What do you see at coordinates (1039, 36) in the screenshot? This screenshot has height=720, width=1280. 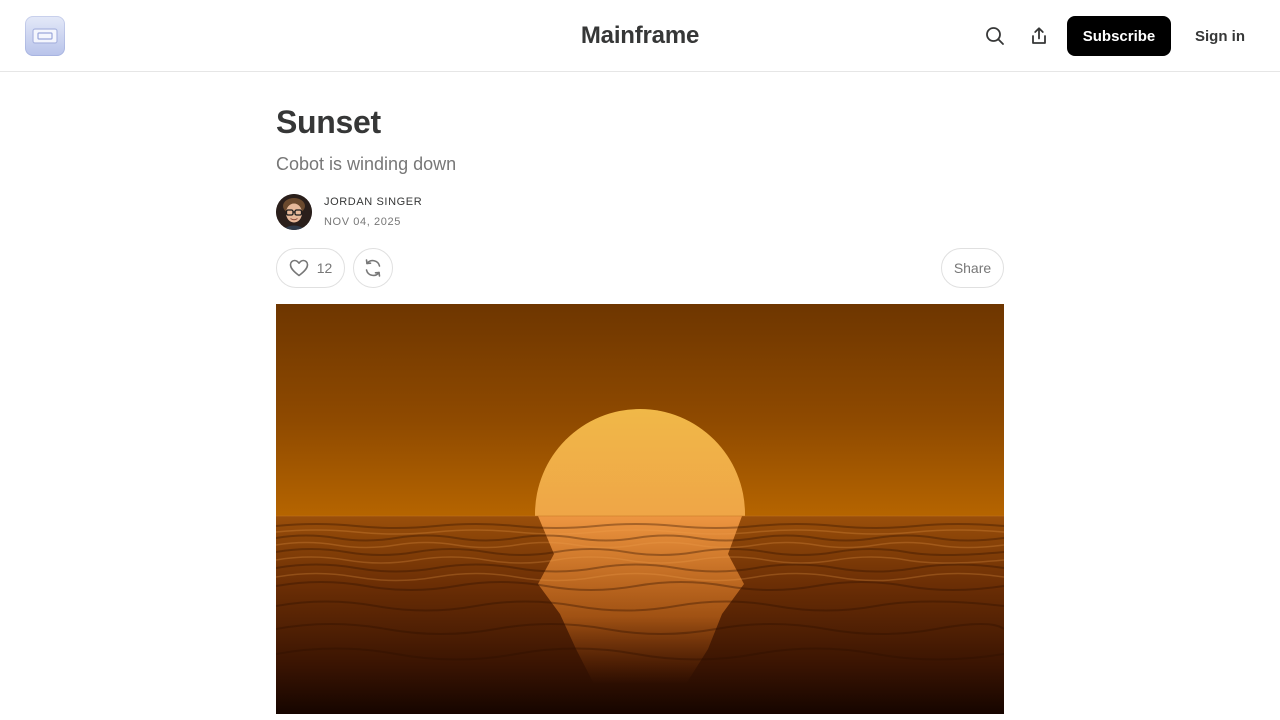 I see `upload-share-icon` at bounding box center [1039, 36].